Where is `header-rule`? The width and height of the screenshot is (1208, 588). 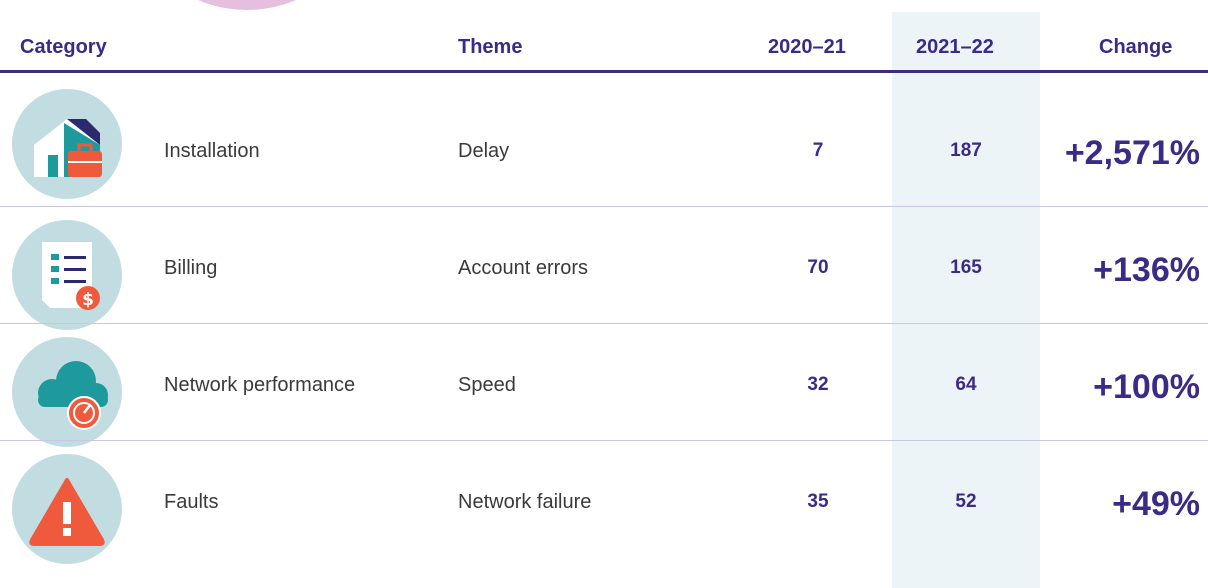 header-rule is located at coordinates (604, 71).